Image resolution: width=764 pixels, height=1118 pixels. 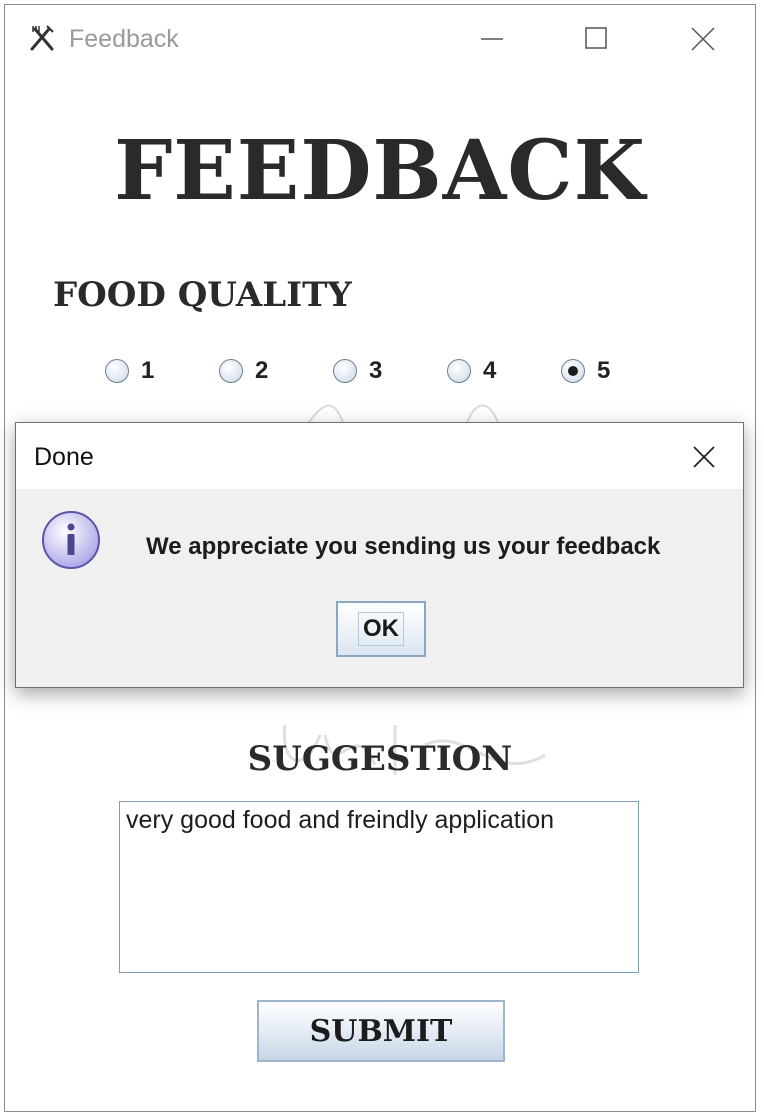 I want to click on rating-radio-1: 1, so click(x=129, y=371).